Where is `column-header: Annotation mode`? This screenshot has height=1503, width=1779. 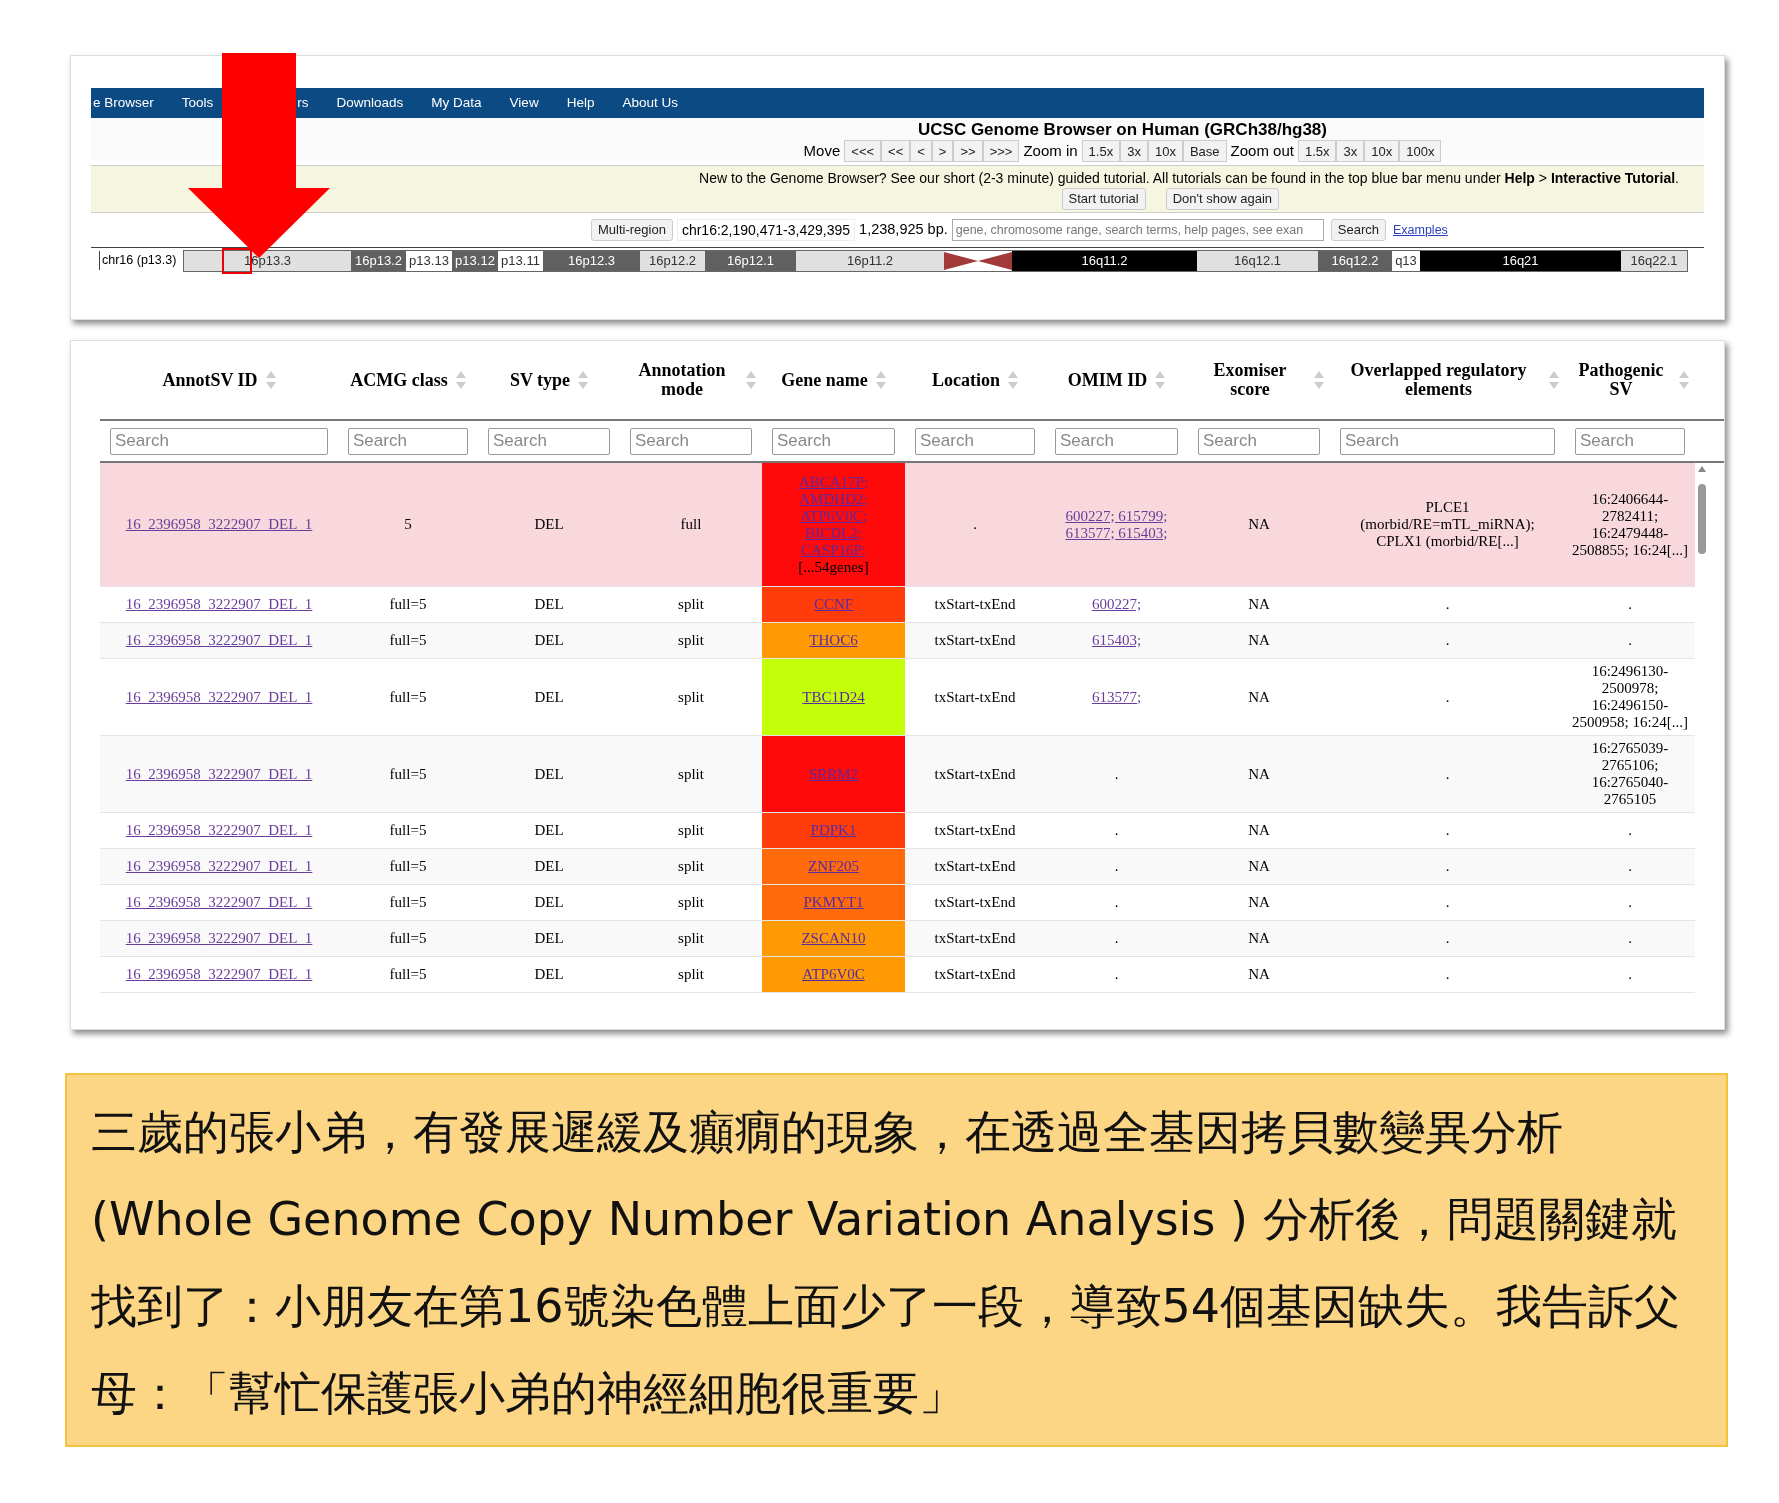
column-header: Annotation mode is located at coordinates (682, 380).